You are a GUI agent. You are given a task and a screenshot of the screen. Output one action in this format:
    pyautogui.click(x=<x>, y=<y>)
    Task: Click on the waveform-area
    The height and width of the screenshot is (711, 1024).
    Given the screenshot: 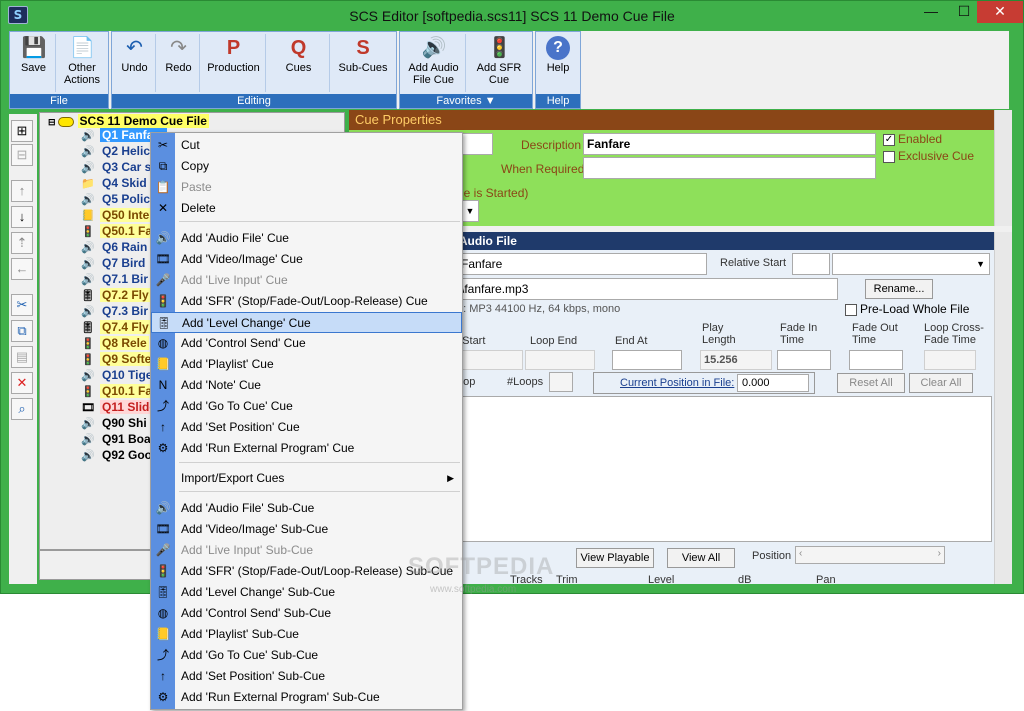 What is the action you would take?
    pyautogui.click(x=724, y=469)
    